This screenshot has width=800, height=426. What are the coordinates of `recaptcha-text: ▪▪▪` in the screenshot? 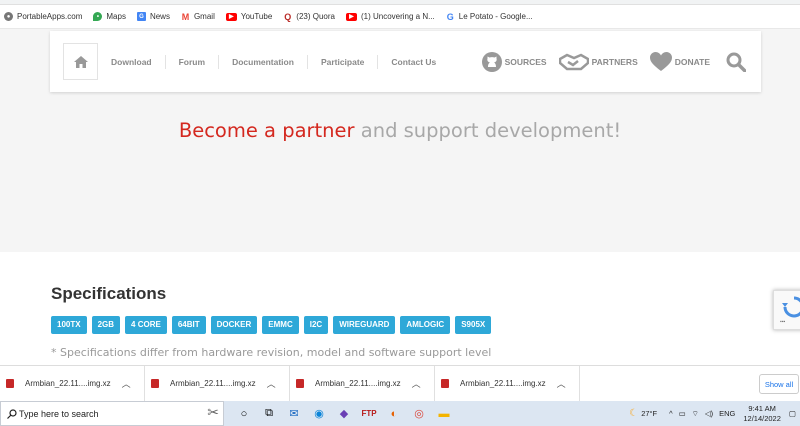 It's located at (783, 322).